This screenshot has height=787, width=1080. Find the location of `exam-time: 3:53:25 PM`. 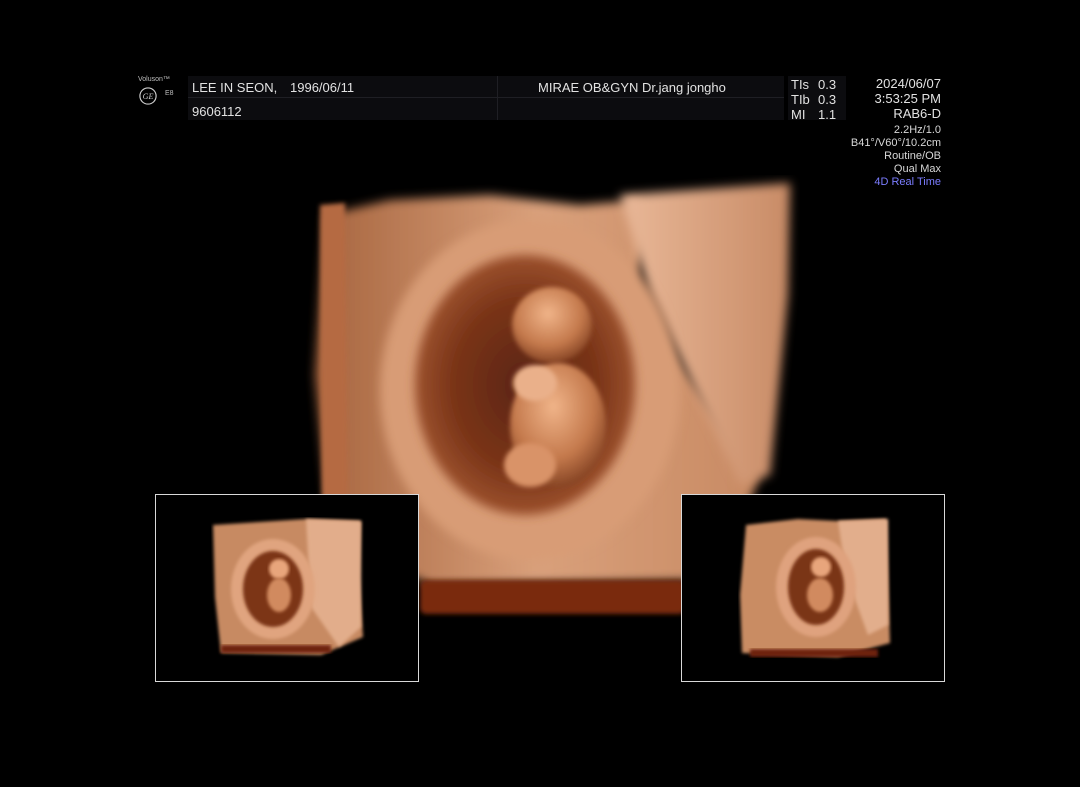

exam-time: 3:53:25 PM is located at coordinates (908, 98).